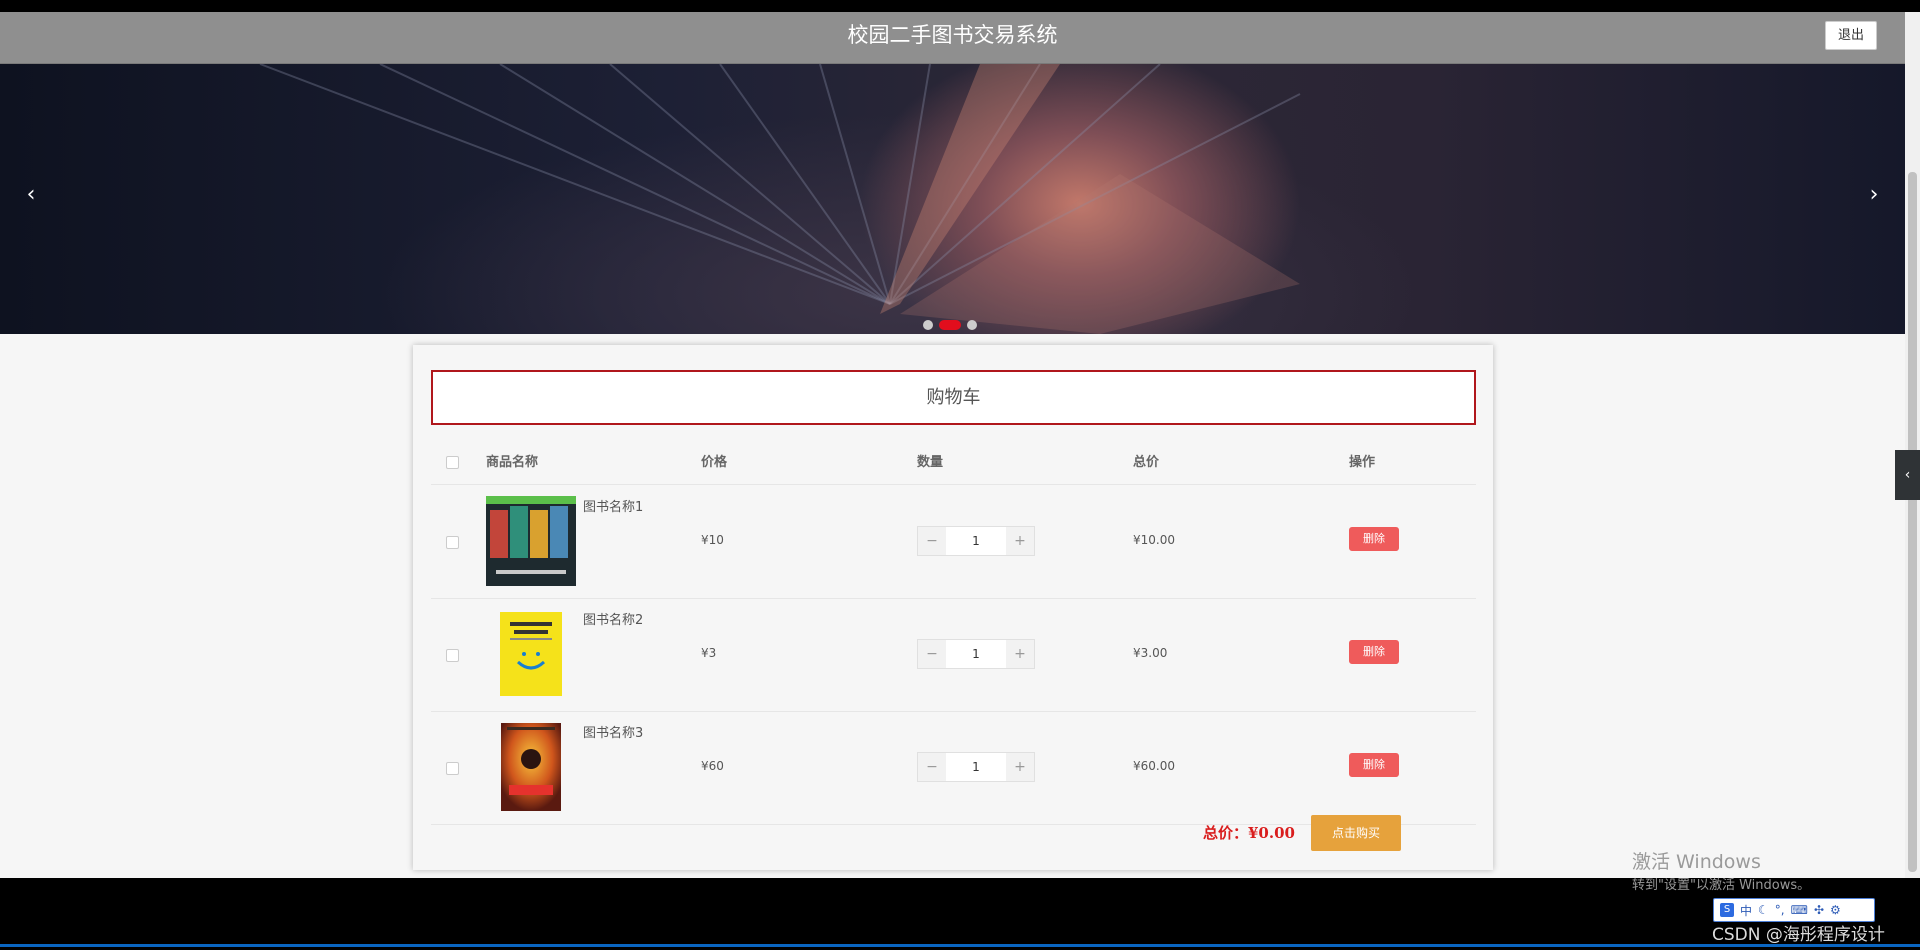 This screenshot has width=1920, height=950. Describe the element at coordinates (1721, 885) in the screenshot. I see `activate-windows-subtitle: 转到"设置"以激活 Windows。` at that location.